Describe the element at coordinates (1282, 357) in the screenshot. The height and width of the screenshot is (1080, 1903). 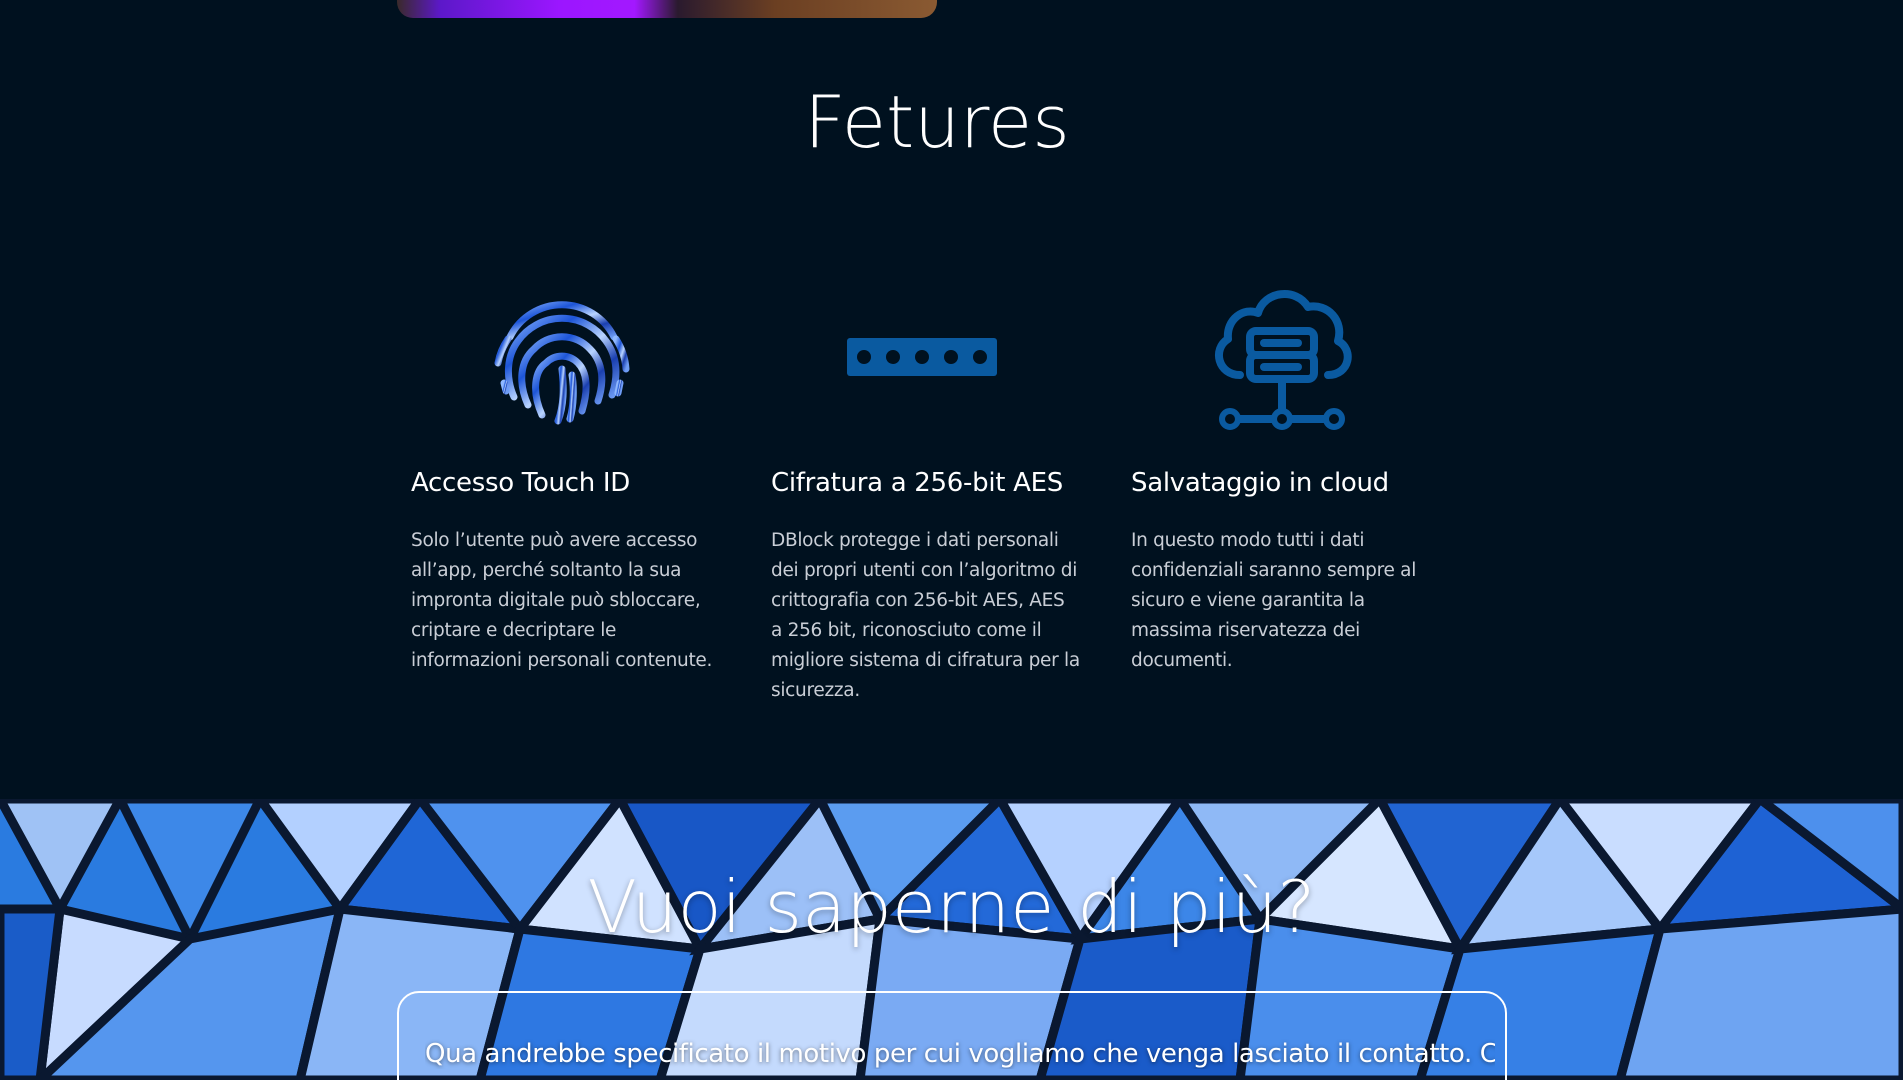
I see `cloud-server-icon` at that location.